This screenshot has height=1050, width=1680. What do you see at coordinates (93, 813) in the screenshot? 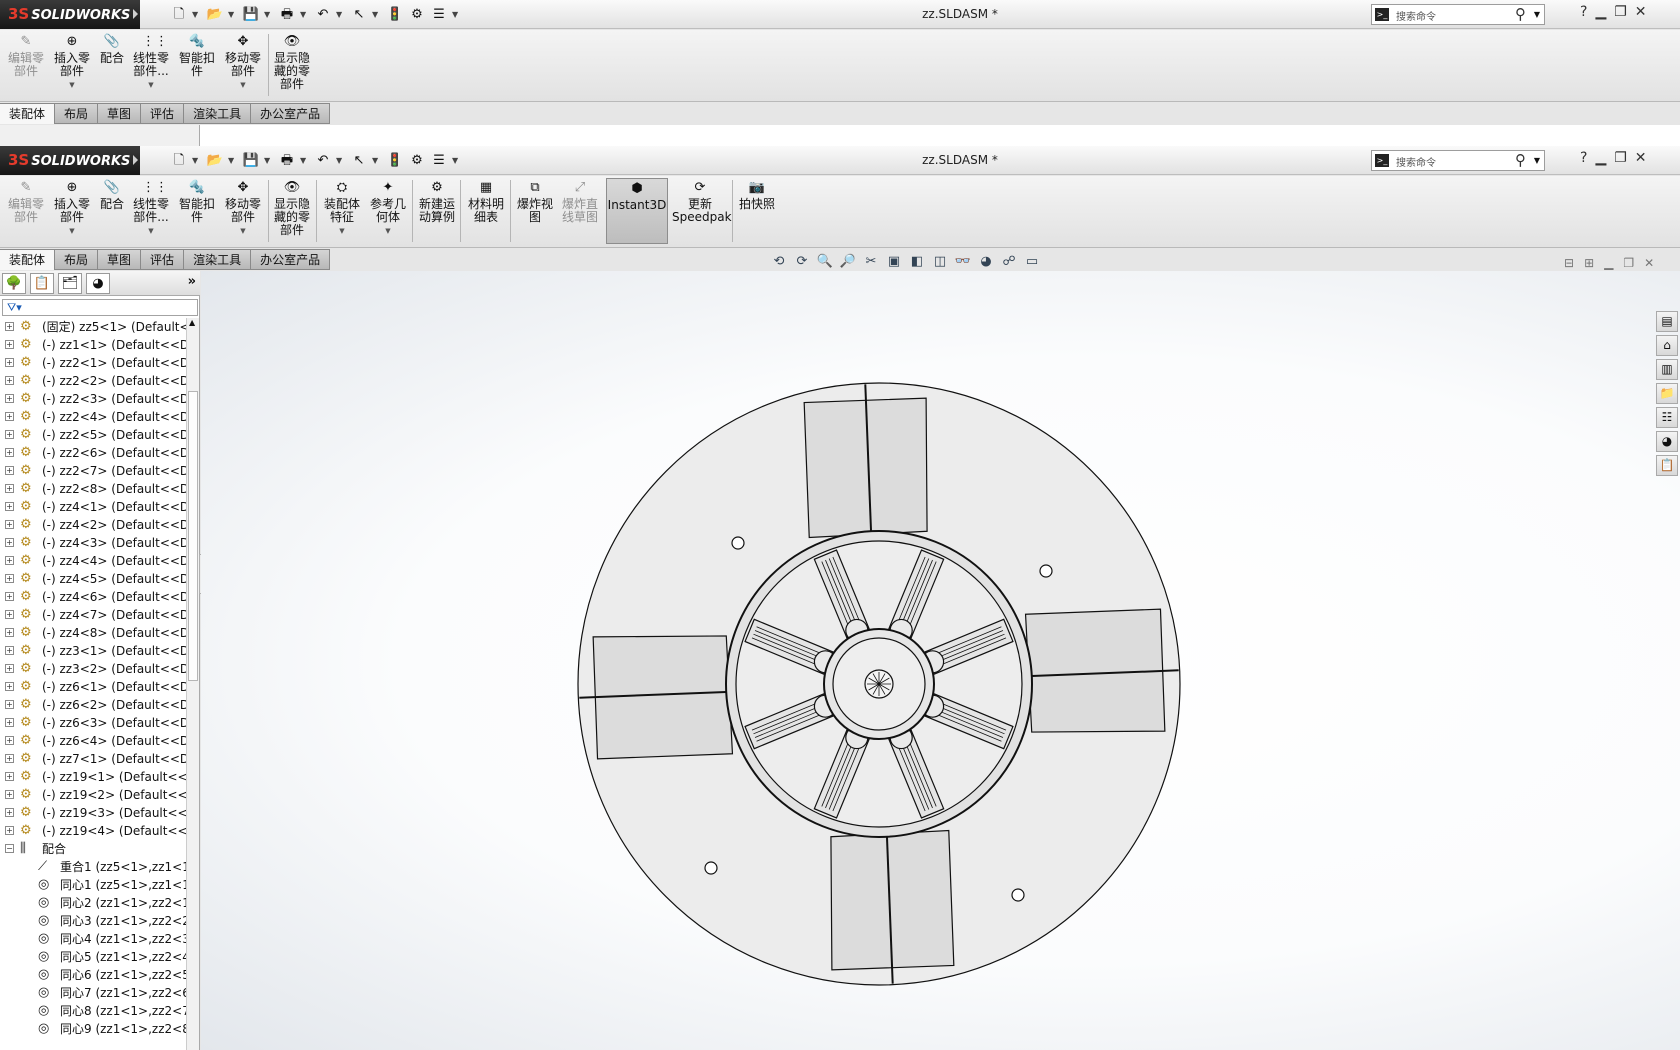
I see `tree-item-component: + ⚙ (-) zz19<3> (Default<<D` at bounding box center [93, 813].